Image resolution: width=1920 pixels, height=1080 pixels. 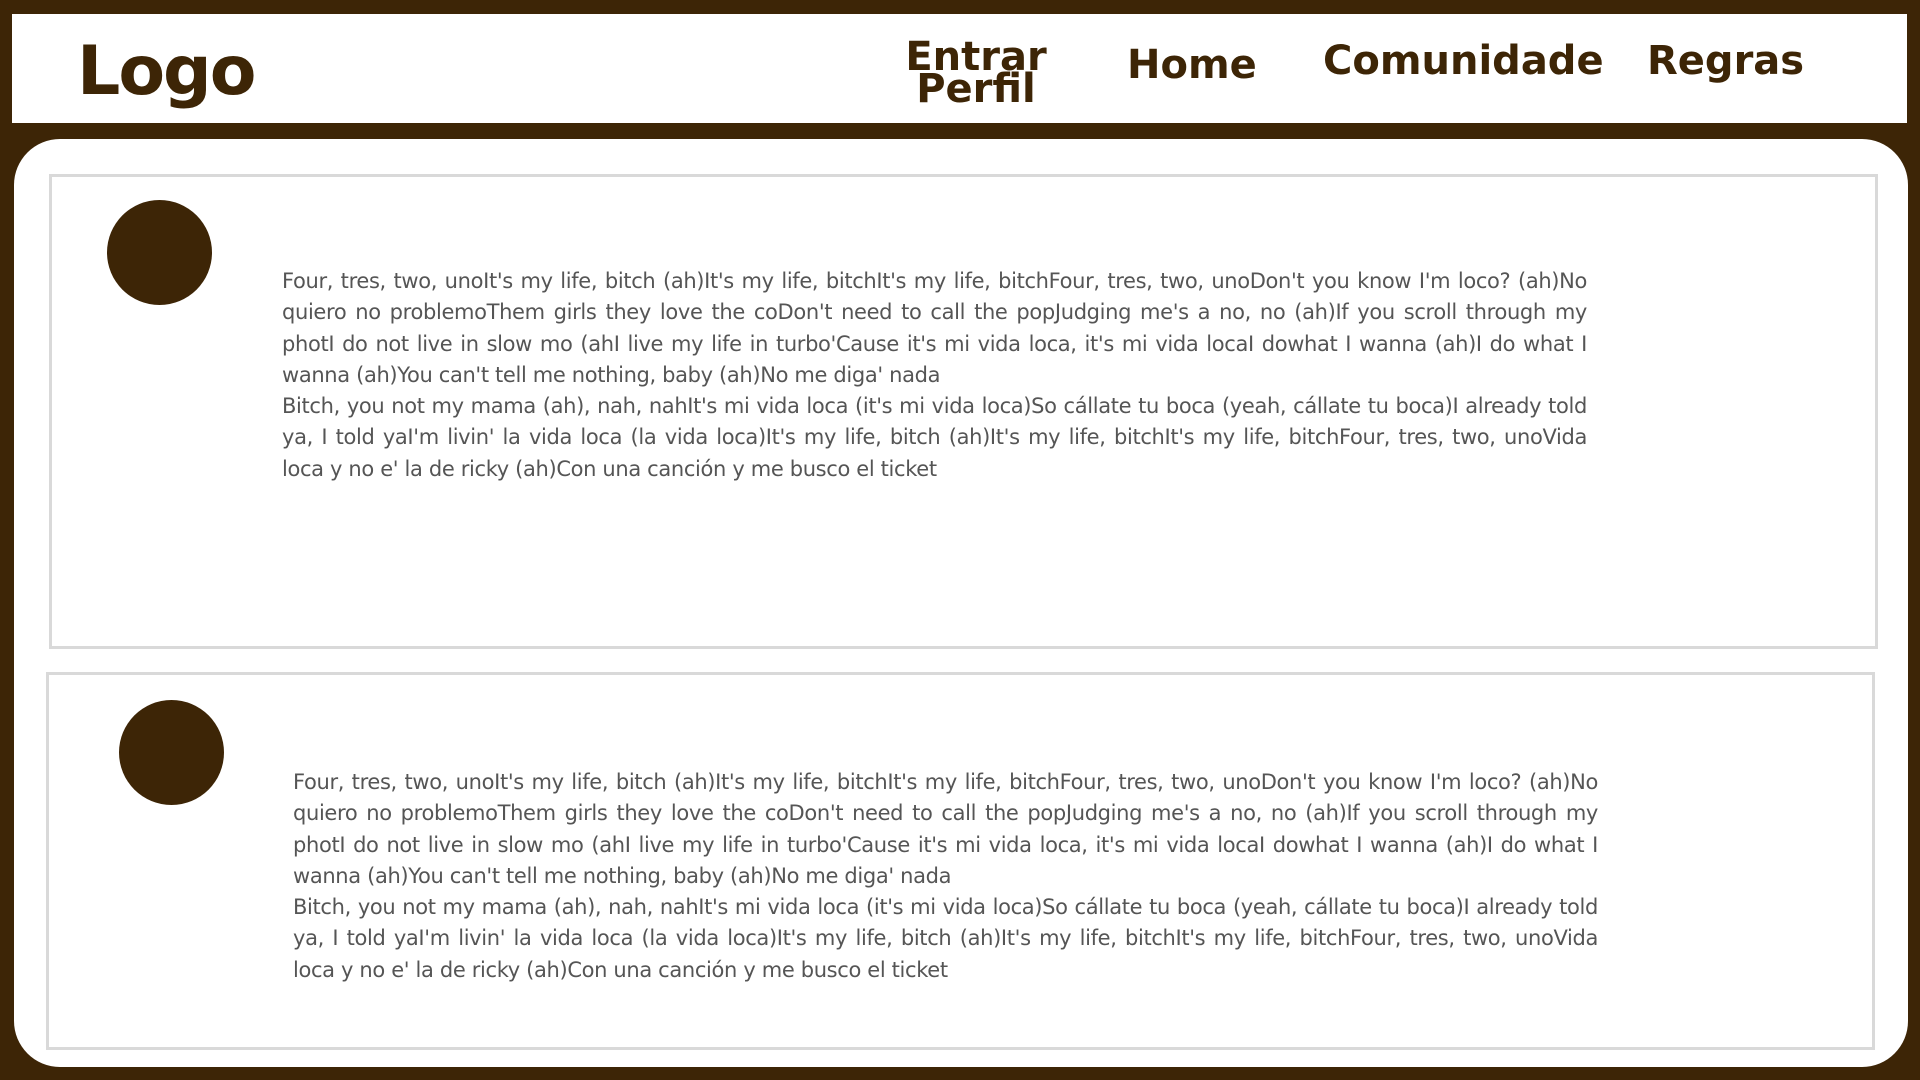 What do you see at coordinates (976, 89) in the screenshot?
I see `nav-perfil-label: Perfil` at bounding box center [976, 89].